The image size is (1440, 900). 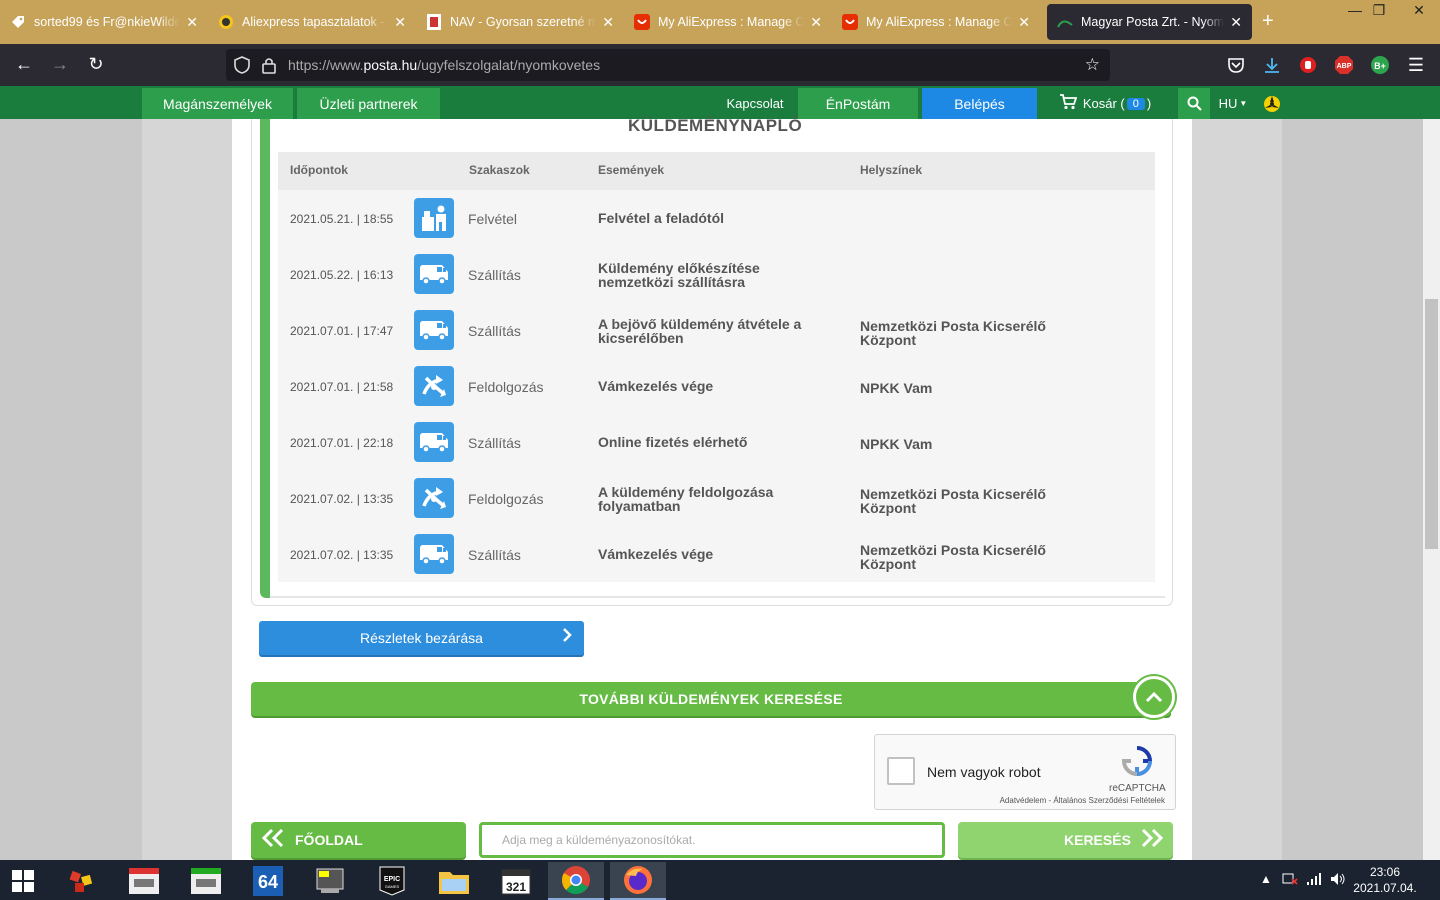 I want to click on extension-b-plus-icon: B+, so click(x=1380, y=65).